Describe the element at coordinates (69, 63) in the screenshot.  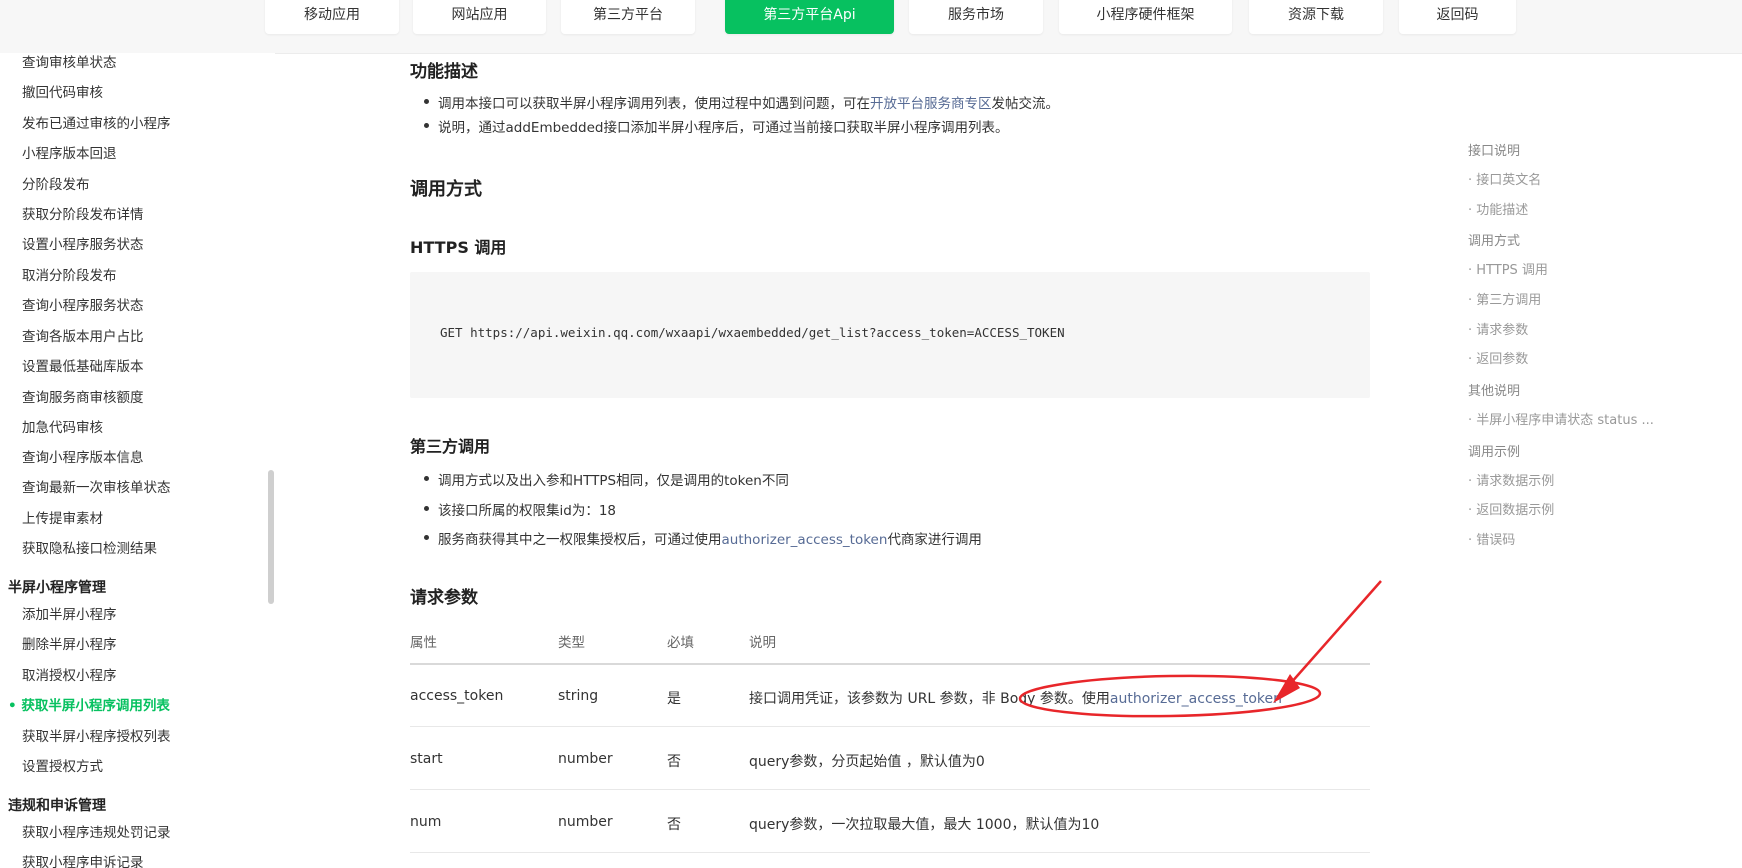
I see `sidebar-item: 查询审核单状态` at that location.